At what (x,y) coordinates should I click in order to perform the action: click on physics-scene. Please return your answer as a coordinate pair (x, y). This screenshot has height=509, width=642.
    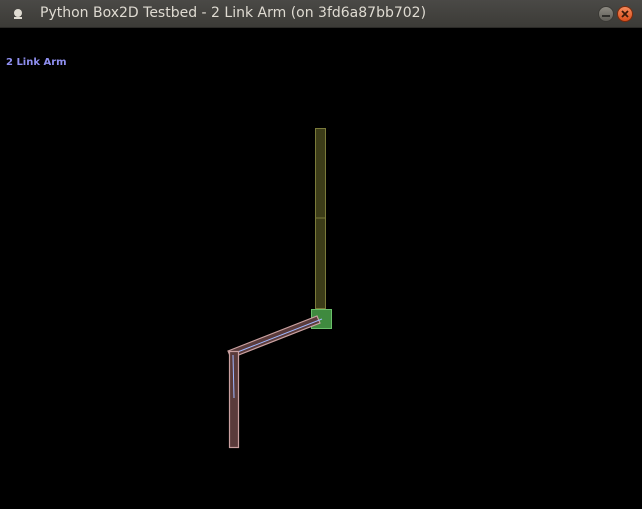
    Looking at the image, I should click on (279, 288).